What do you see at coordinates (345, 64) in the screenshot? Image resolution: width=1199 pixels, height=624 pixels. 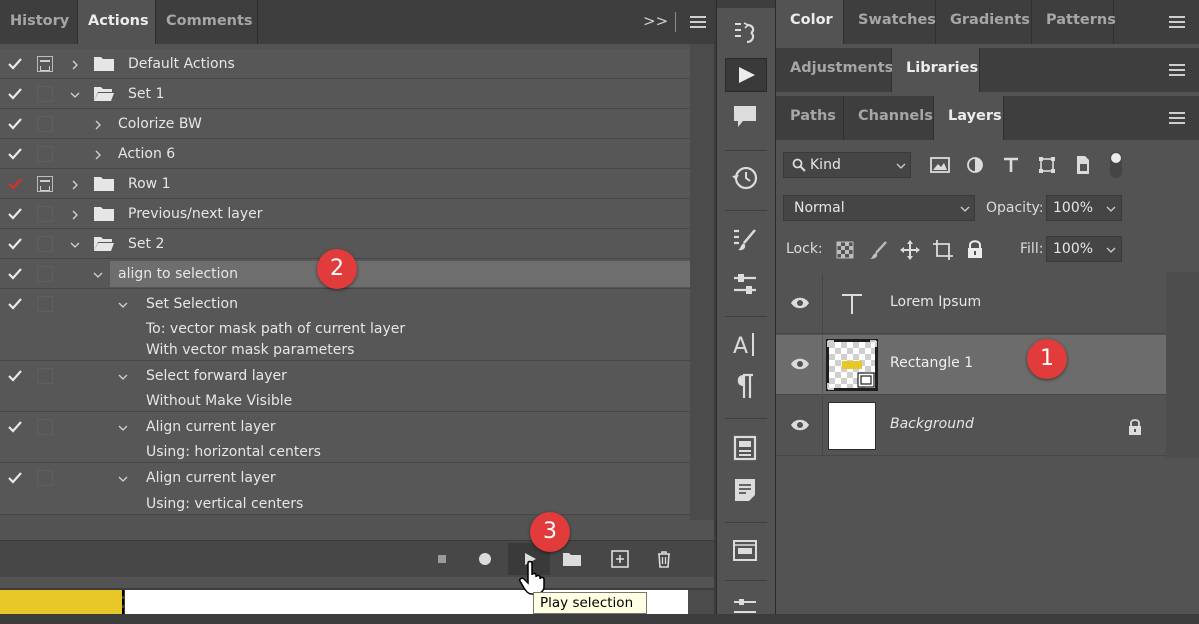 I see `list-item: Default Actions` at bounding box center [345, 64].